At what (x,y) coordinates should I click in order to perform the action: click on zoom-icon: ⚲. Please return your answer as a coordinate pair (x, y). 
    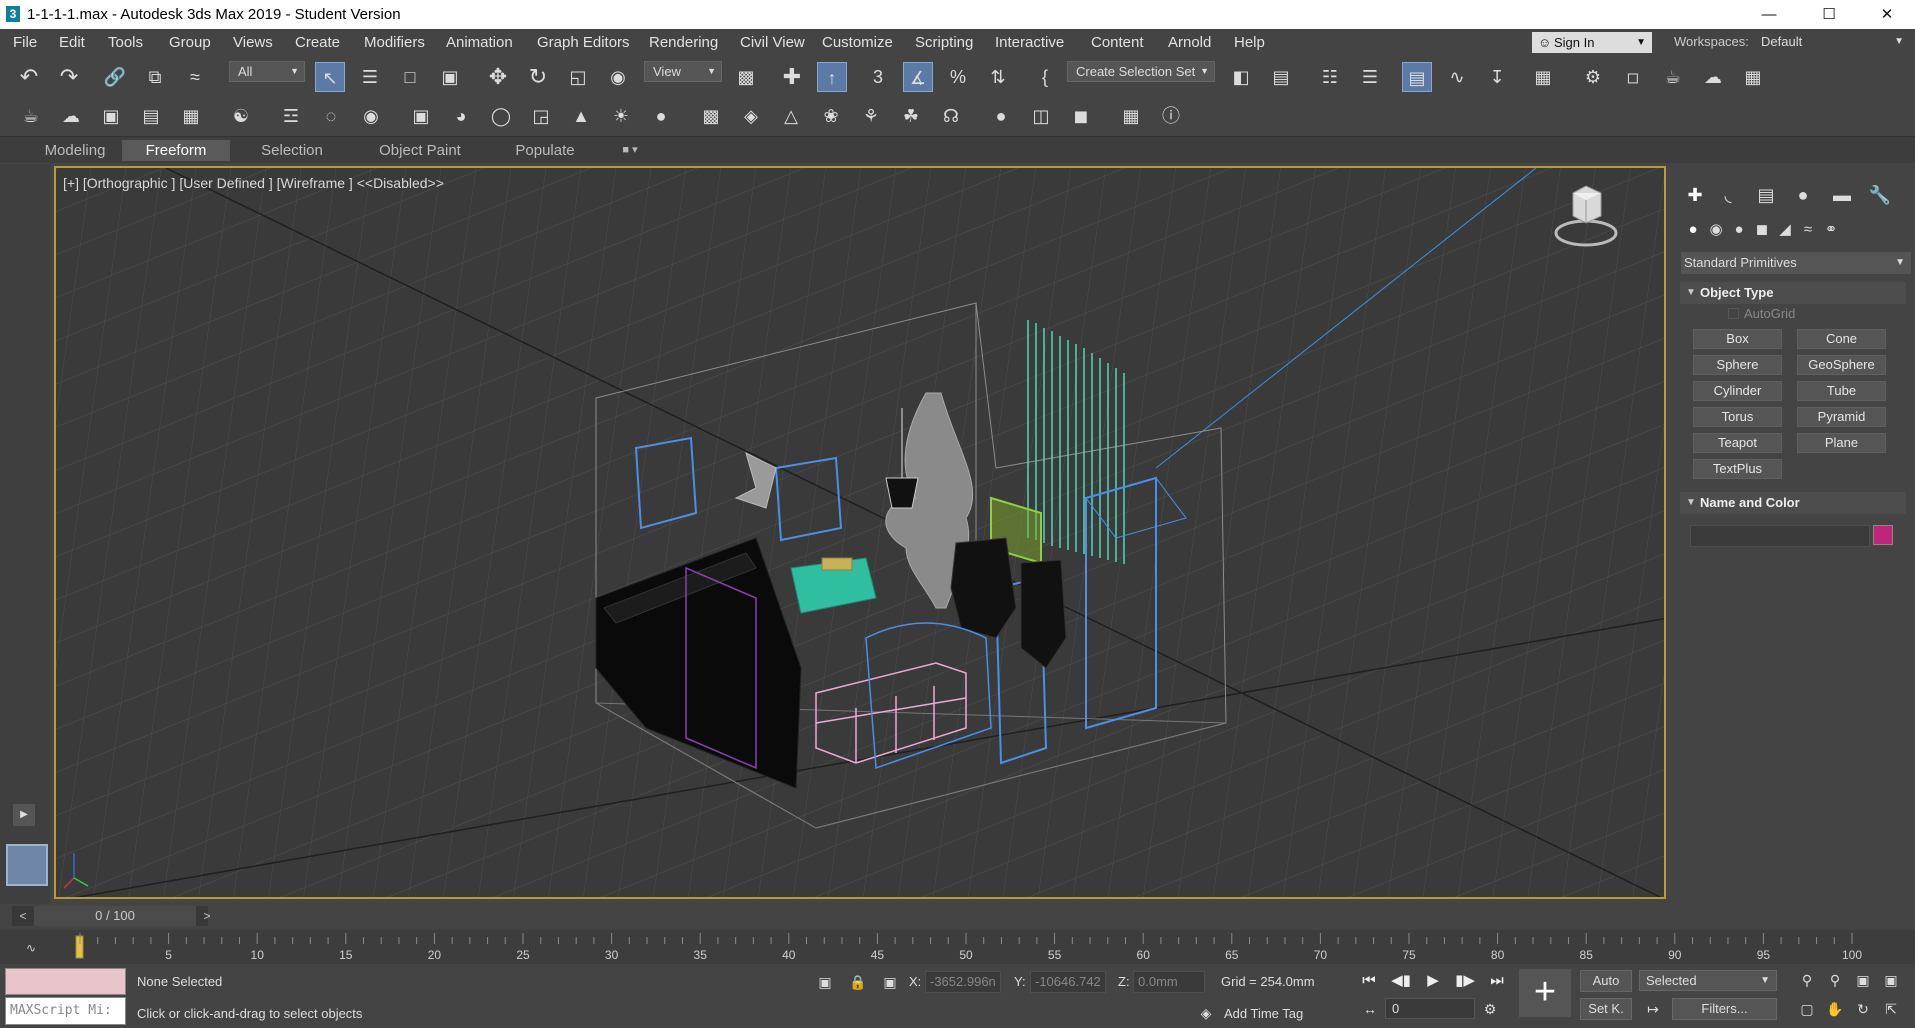
    Looking at the image, I should click on (1807, 980).